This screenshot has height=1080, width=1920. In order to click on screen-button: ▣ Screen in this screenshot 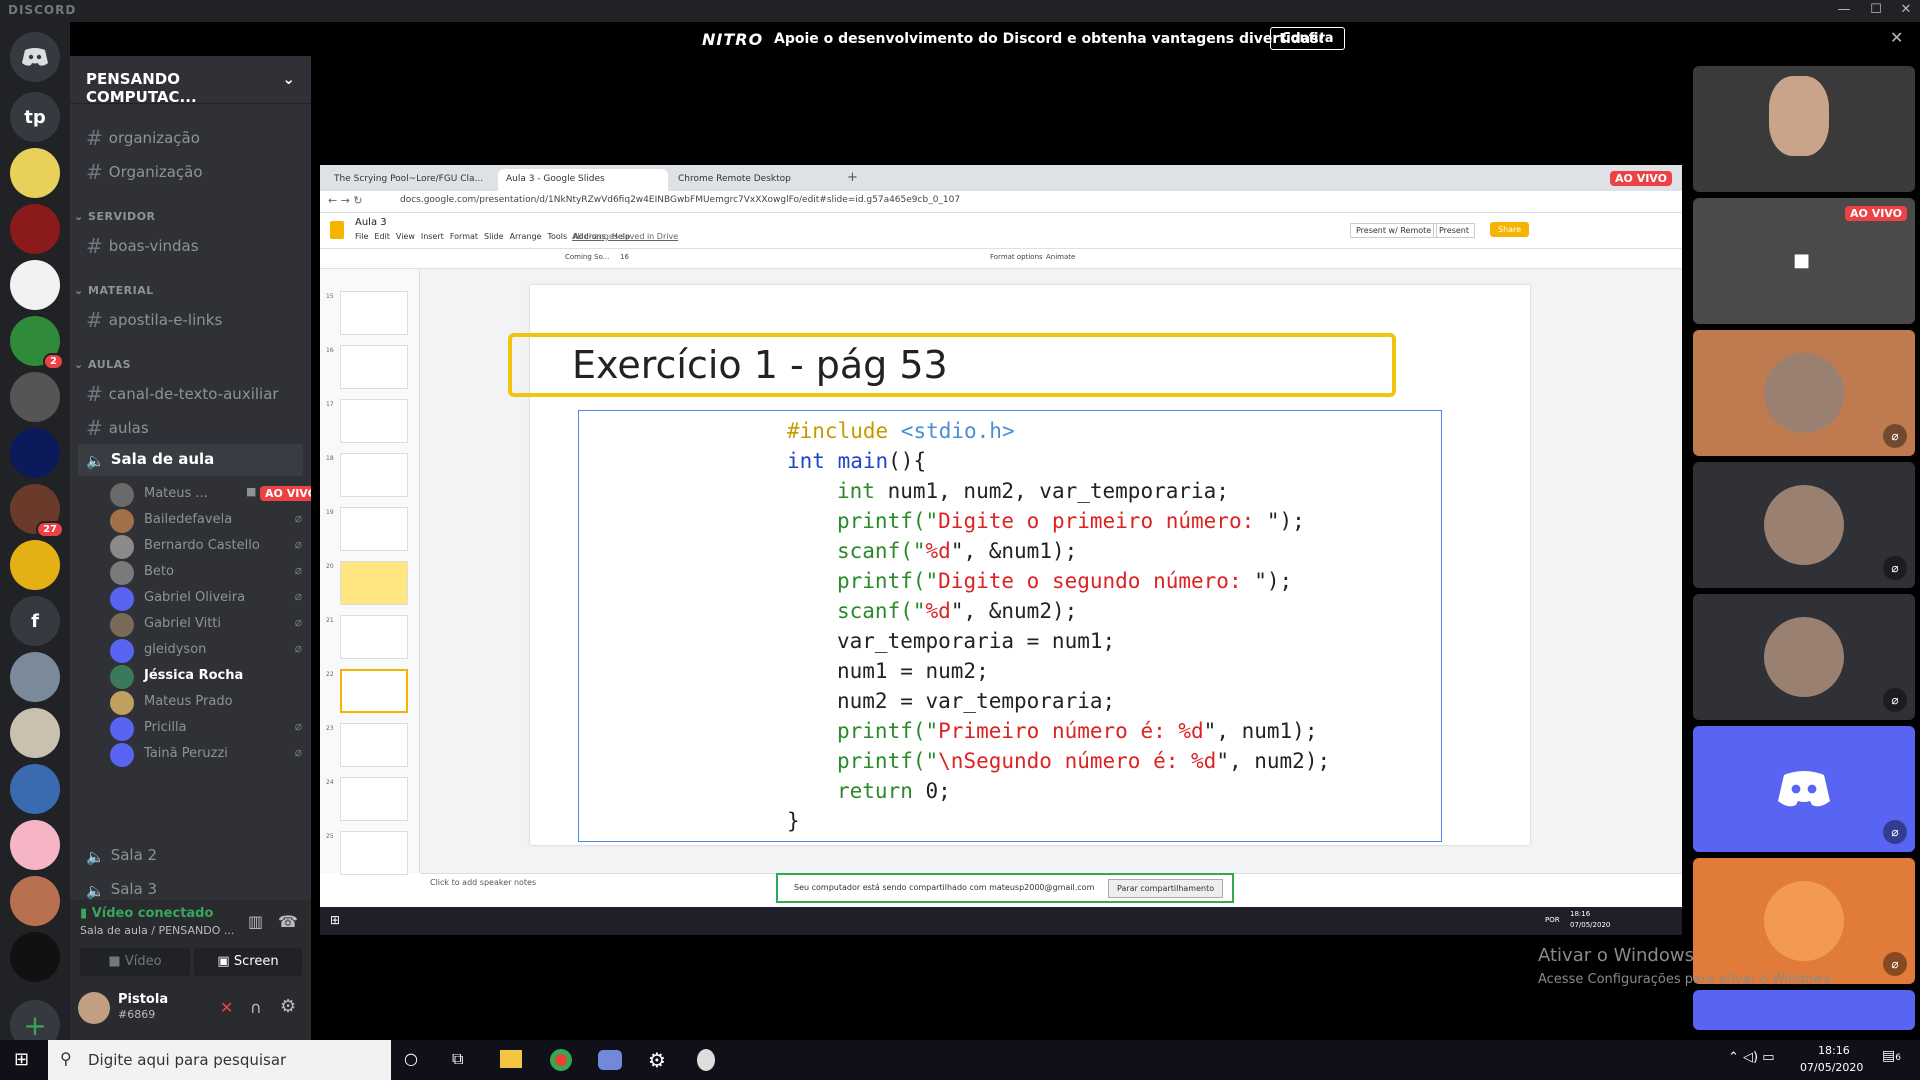, I will do `click(248, 962)`.